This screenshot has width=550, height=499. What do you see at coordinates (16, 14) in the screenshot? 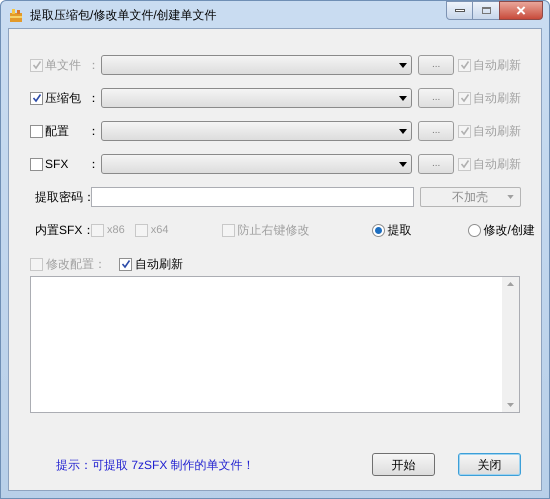
I see `app-icon` at bounding box center [16, 14].